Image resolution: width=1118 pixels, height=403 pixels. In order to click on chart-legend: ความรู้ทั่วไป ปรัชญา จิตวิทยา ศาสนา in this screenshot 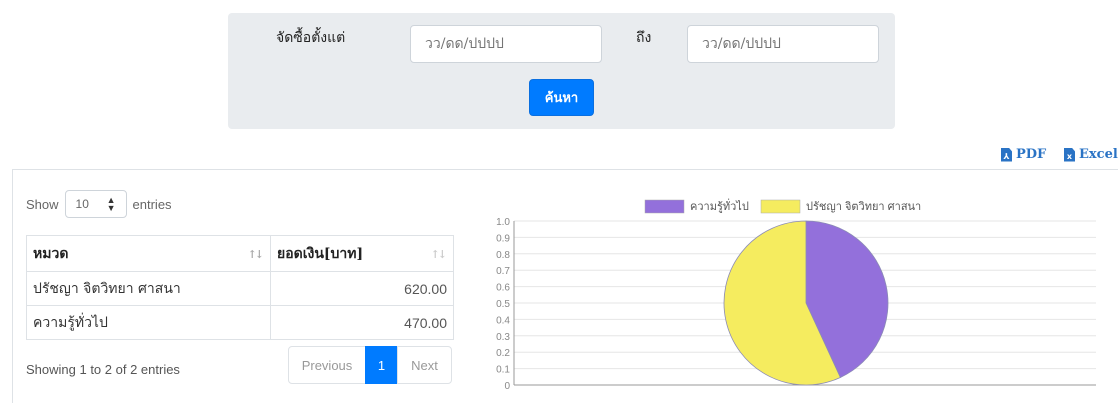, I will do `click(782, 206)`.